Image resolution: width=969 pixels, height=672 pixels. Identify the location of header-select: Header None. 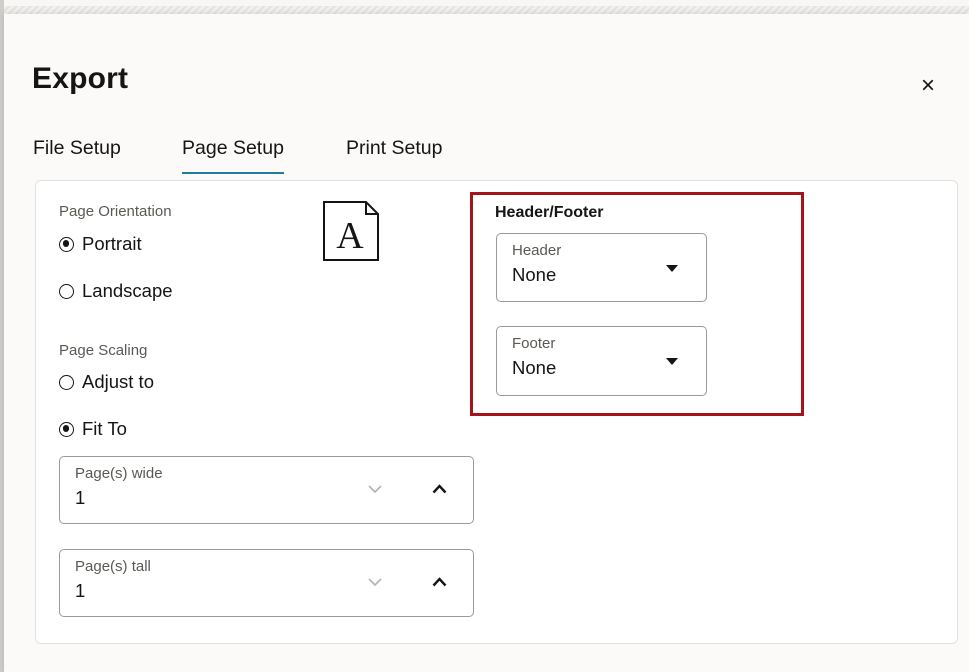
(601, 267).